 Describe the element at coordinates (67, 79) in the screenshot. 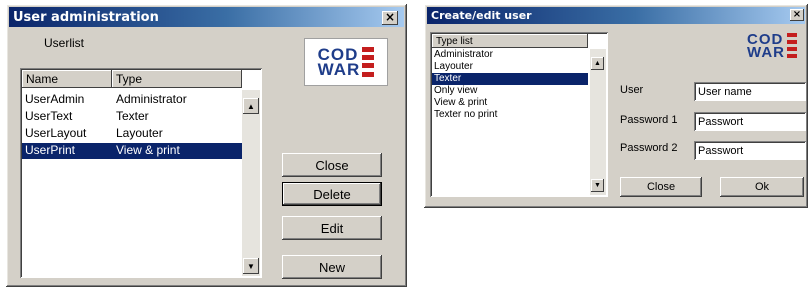

I see `column-header-name: Name` at that location.